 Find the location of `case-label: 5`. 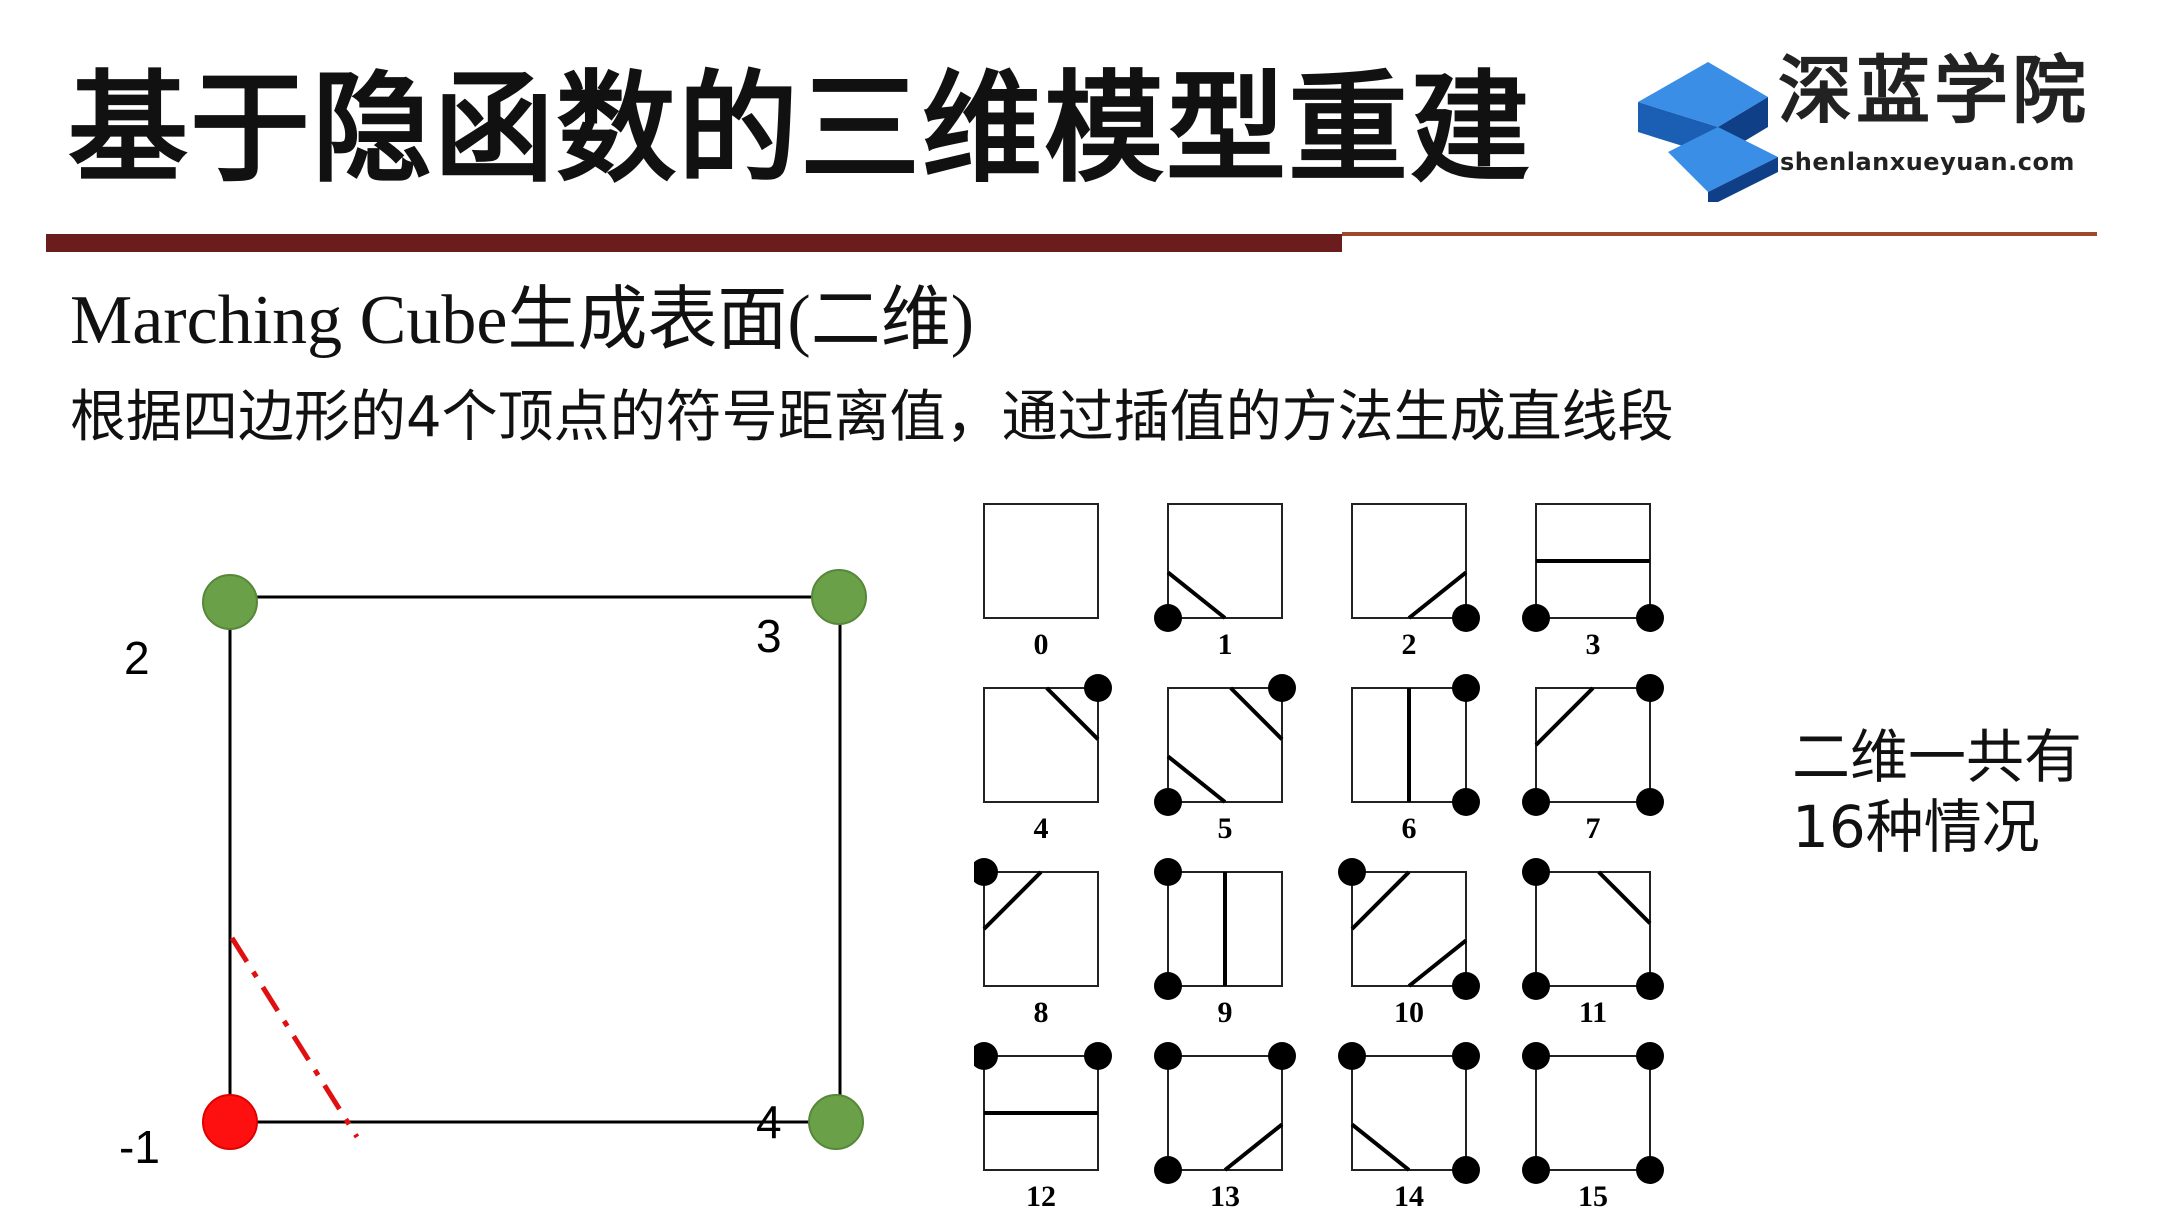

case-label: 5 is located at coordinates (1225, 828).